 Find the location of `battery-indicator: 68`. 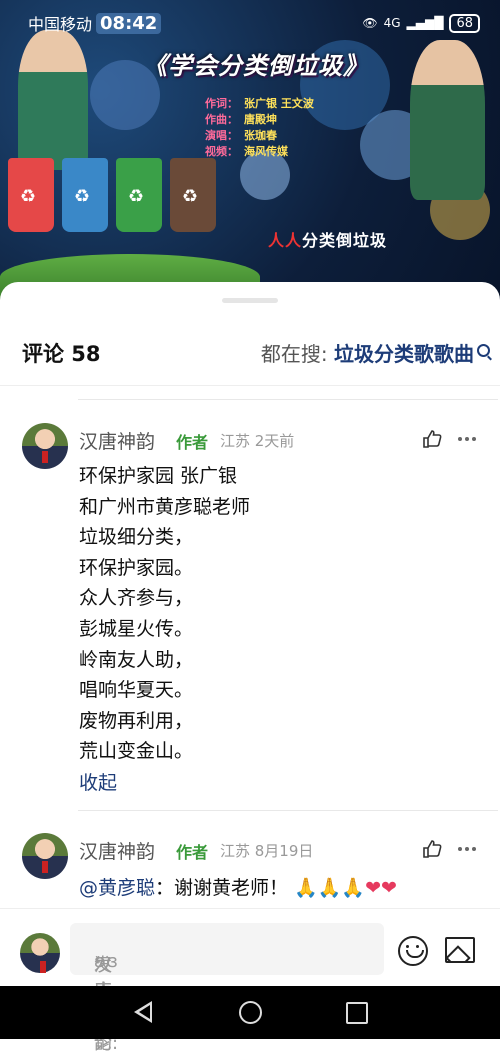

battery-indicator: 68 is located at coordinates (464, 23).